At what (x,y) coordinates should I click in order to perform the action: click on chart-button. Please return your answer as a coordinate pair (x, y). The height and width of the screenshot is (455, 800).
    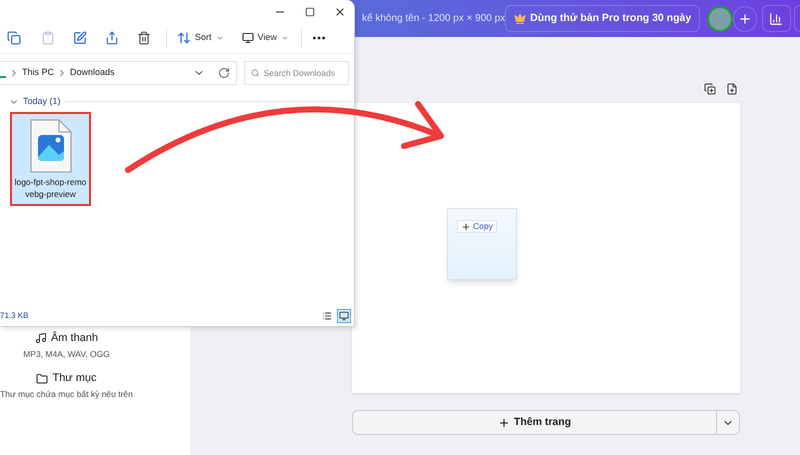
    Looking at the image, I should click on (777, 18).